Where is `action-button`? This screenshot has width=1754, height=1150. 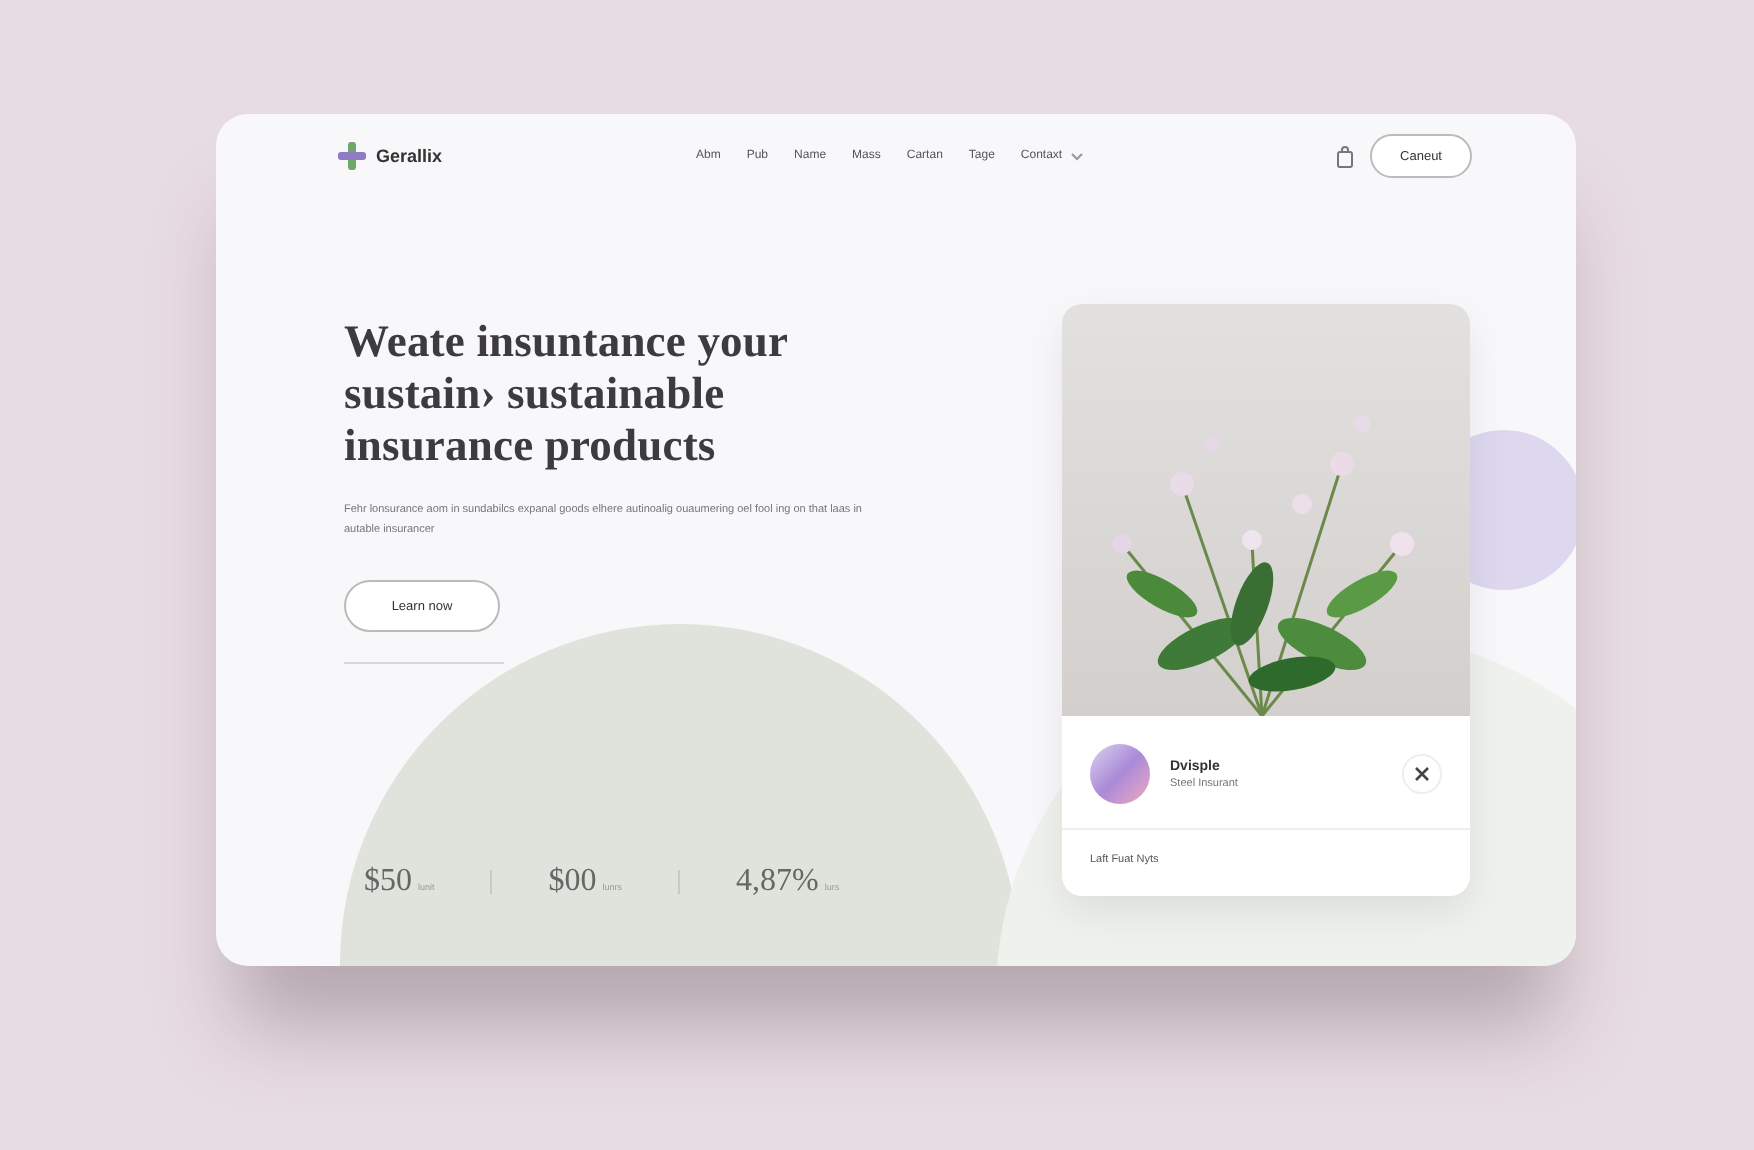
action-button is located at coordinates (1422, 774).